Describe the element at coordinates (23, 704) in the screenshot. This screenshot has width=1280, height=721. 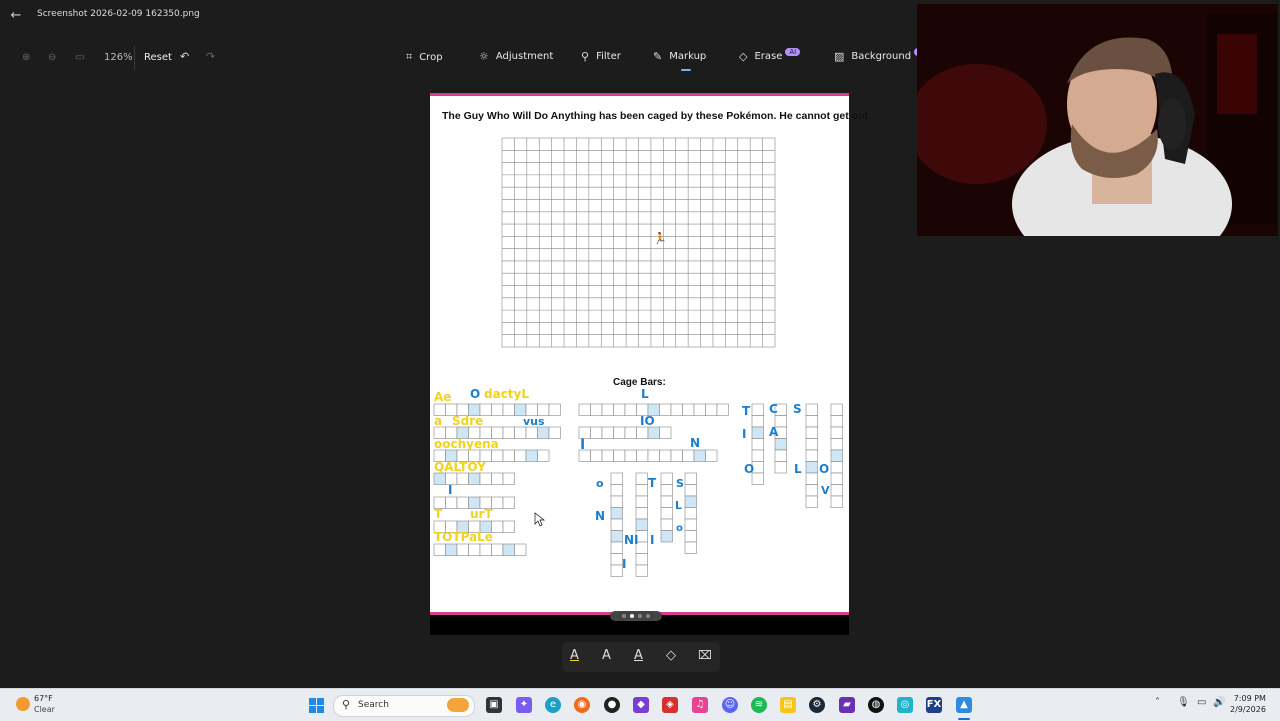
I see `weather-sun-icon` at that location.